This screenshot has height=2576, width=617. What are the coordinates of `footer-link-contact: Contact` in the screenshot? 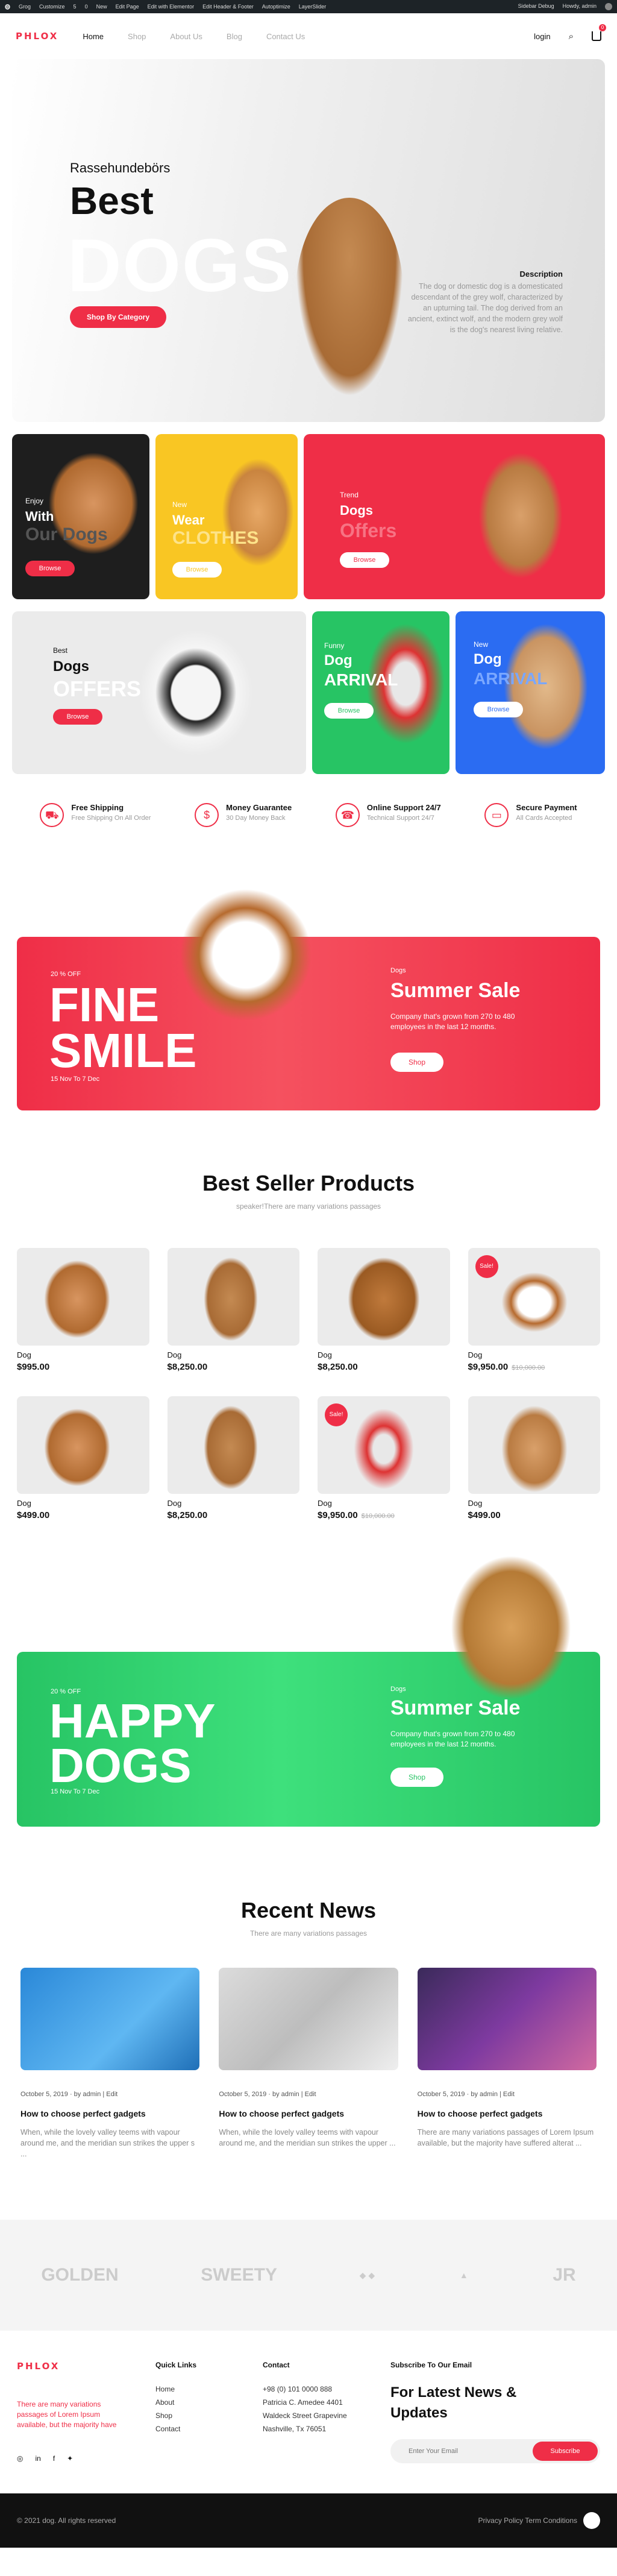 It's located at (209, 2429).